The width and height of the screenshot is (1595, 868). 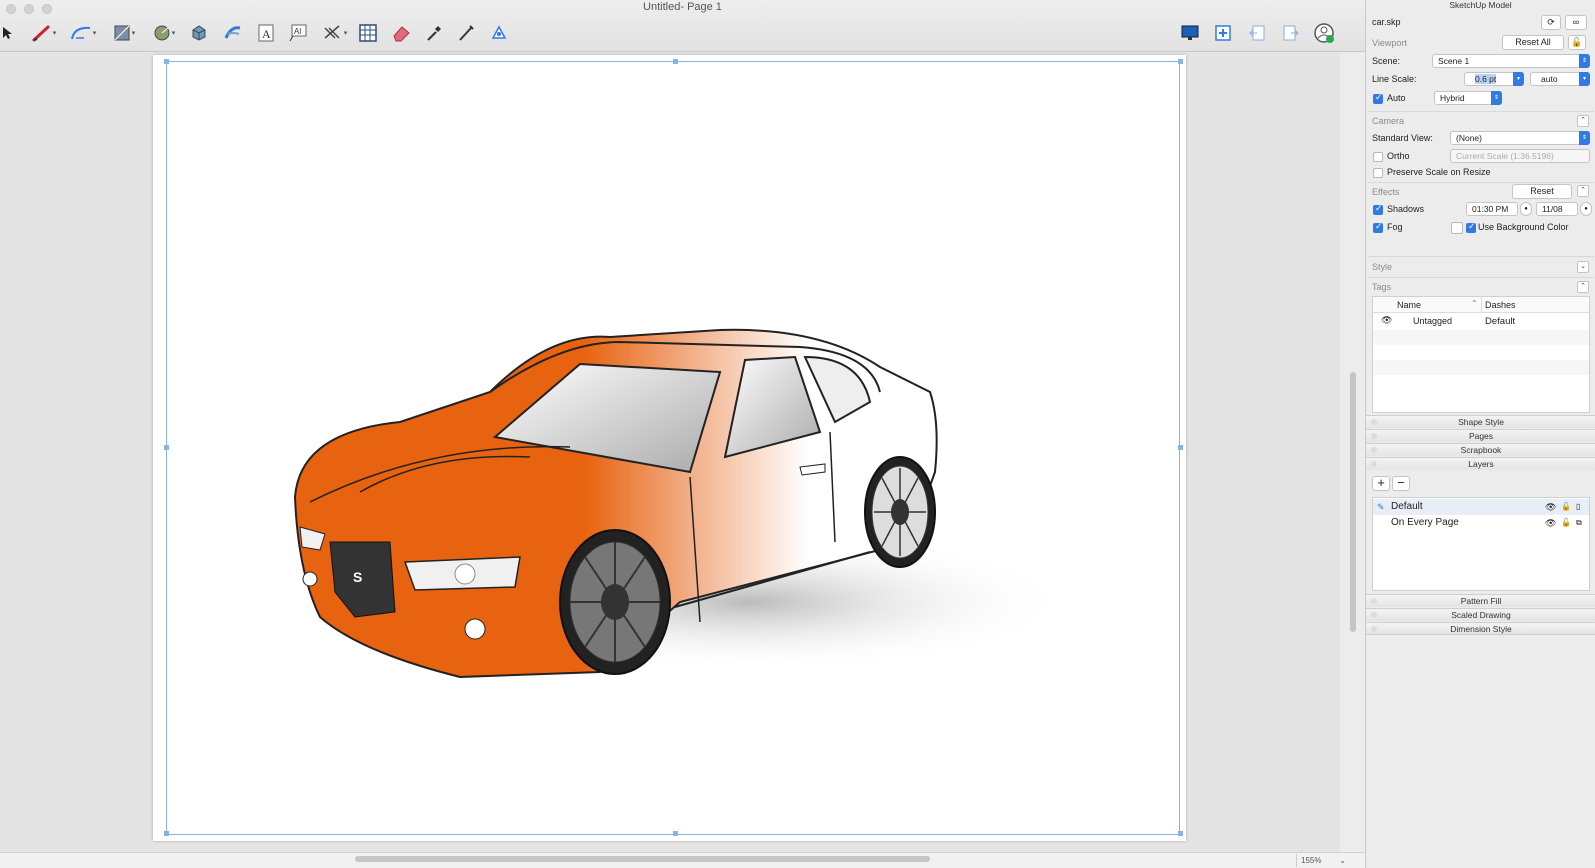 What do you see at coordinates (1381, 483) in the screenshot?
I see `add-layer-button: +` at bounding box center [1381, 483].